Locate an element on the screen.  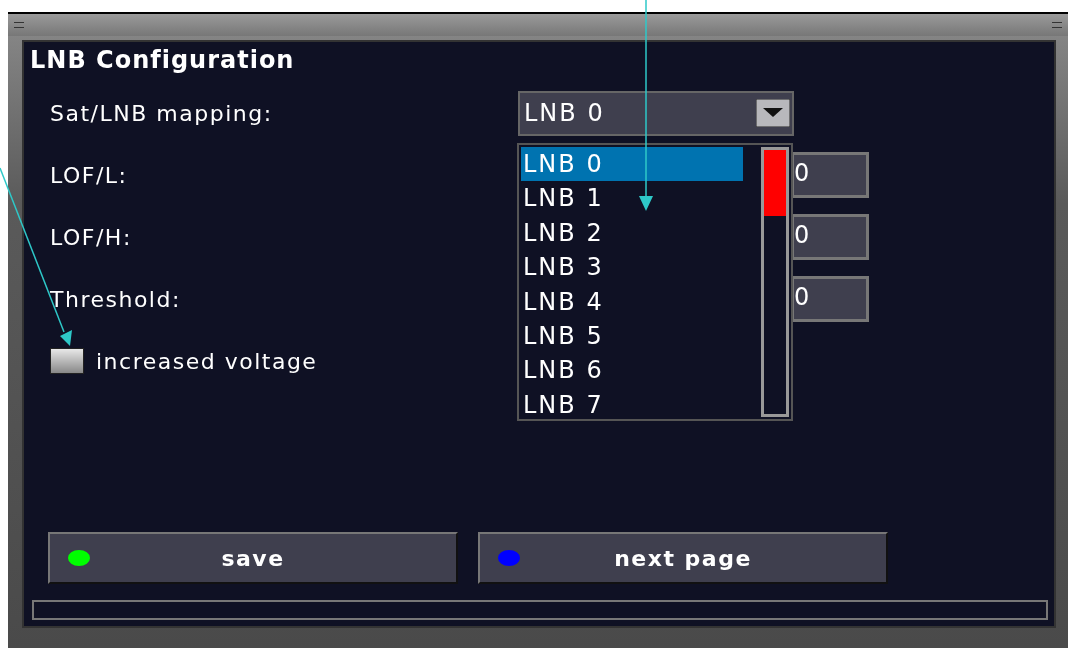
action-button: save is located at coordinates (253, 558).